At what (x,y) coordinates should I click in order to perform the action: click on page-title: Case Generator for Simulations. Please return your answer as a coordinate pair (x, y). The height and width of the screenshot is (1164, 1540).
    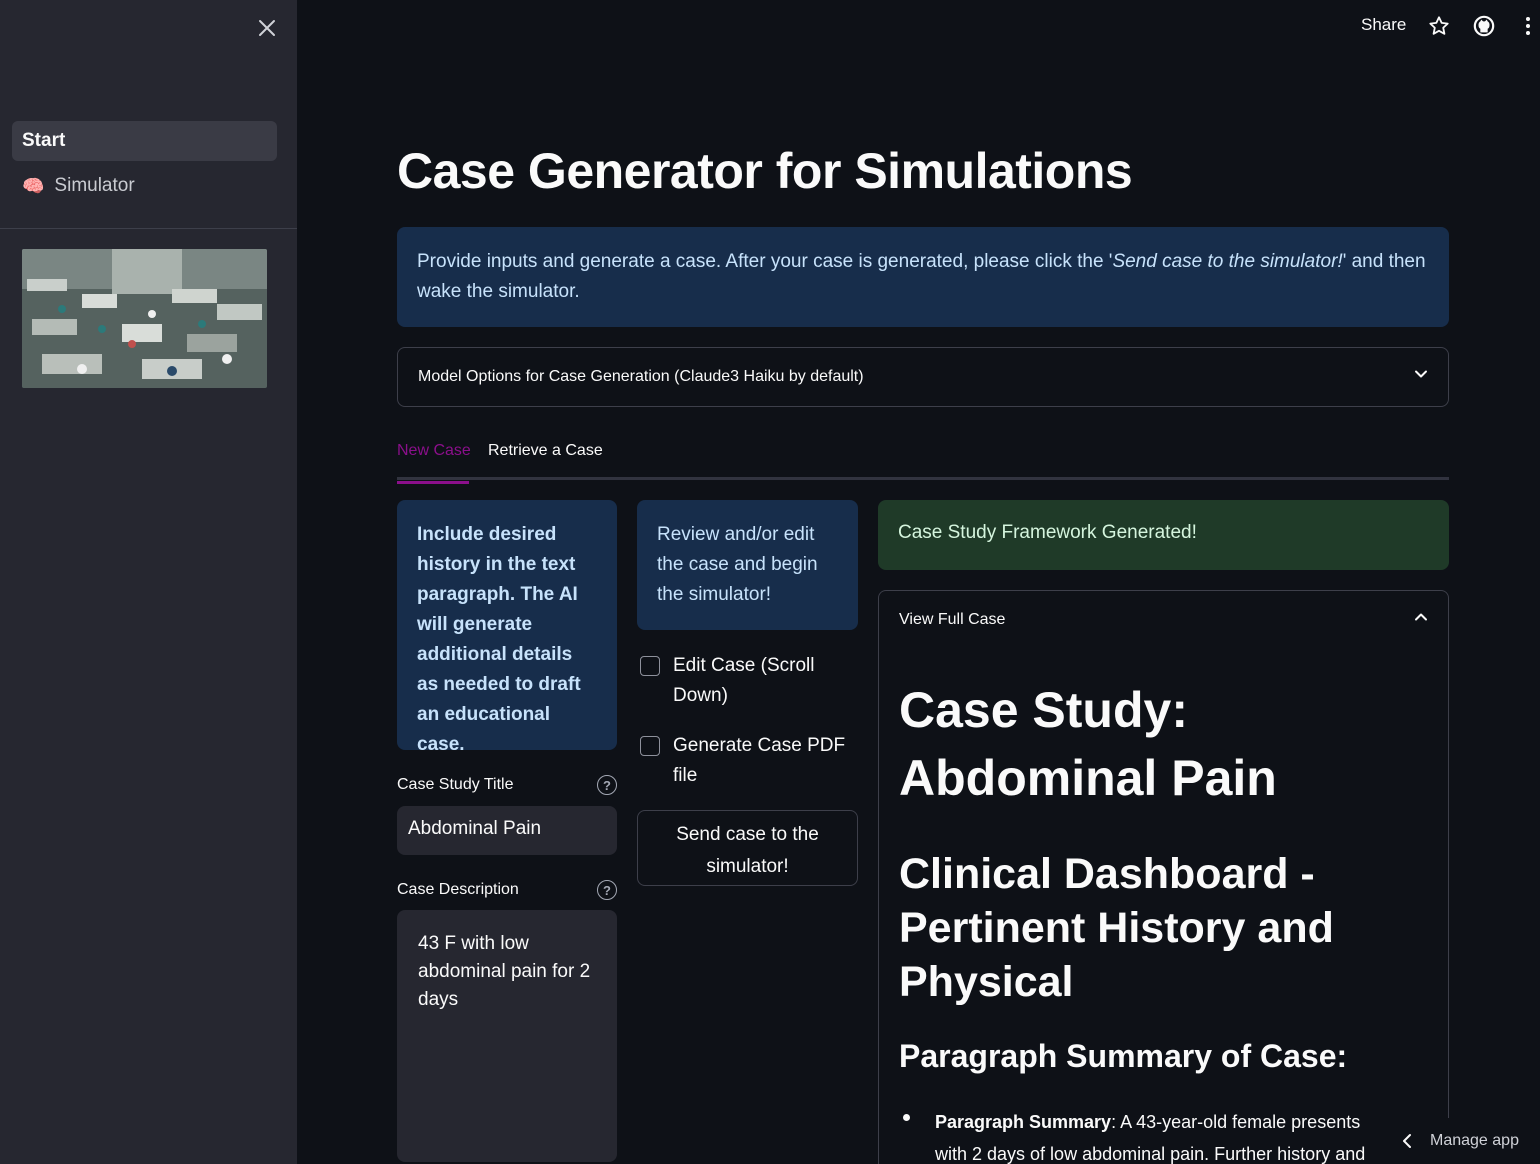
    Looking at the image, I should click on (765, 171).